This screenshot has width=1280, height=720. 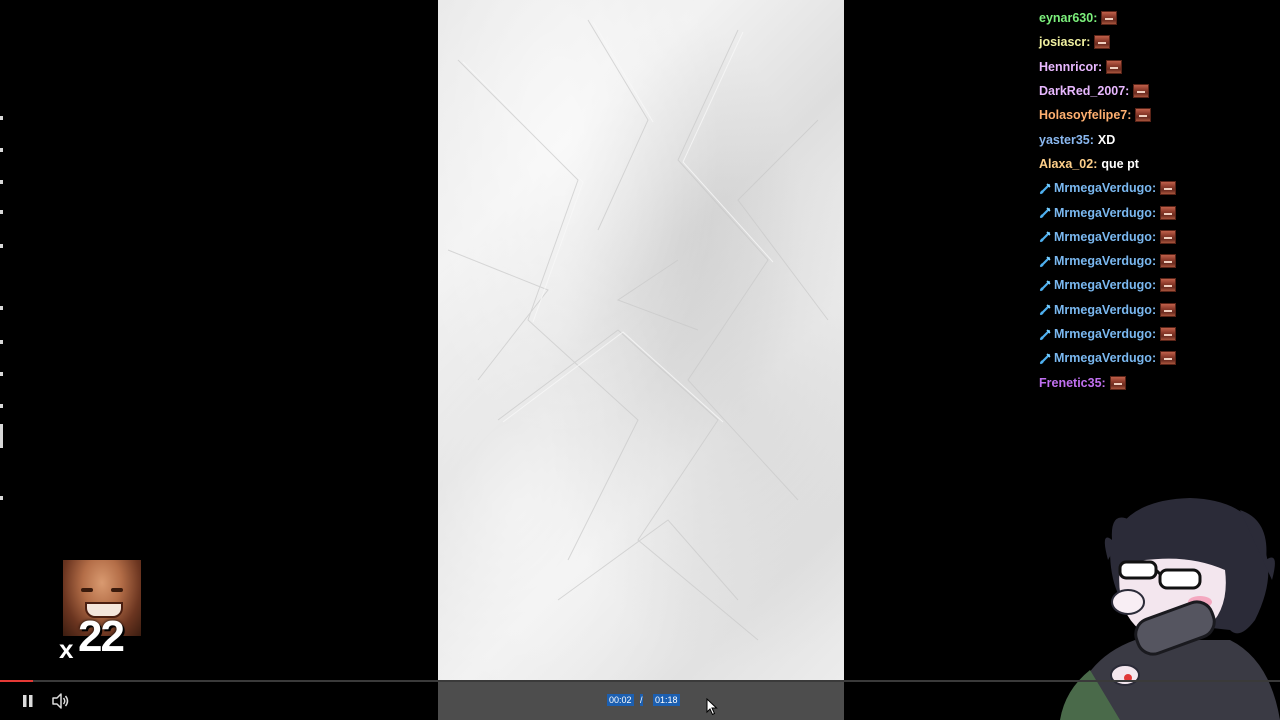 I want to click on chat-message: josiascr:, so click(x=1159, y=42).